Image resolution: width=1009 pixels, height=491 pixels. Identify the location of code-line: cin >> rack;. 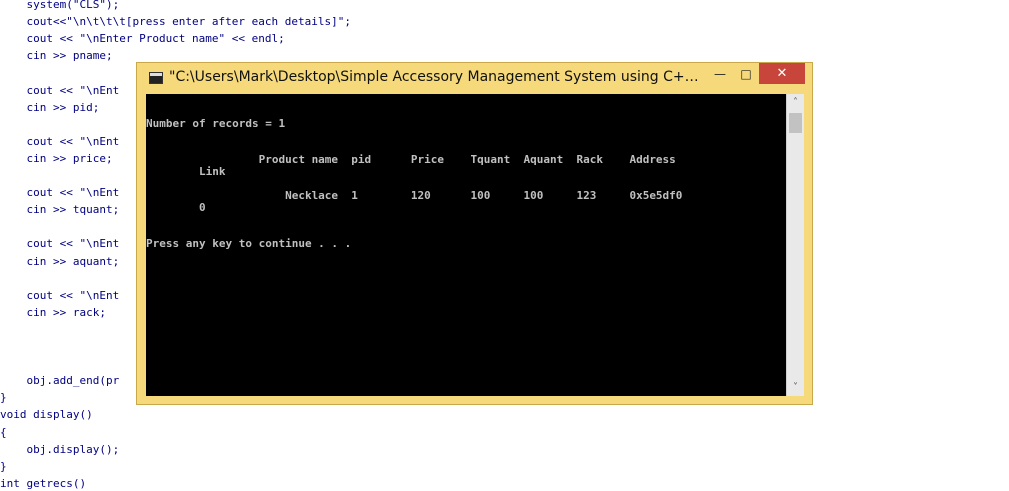
(53, 312).